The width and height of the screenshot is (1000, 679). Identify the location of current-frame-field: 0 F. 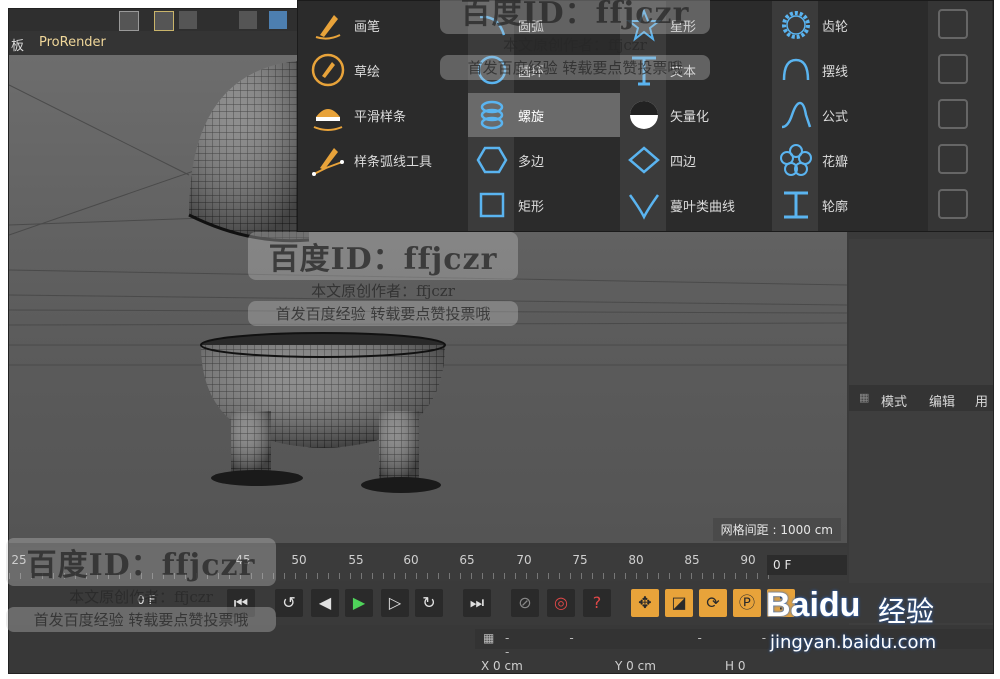
(807, 565).